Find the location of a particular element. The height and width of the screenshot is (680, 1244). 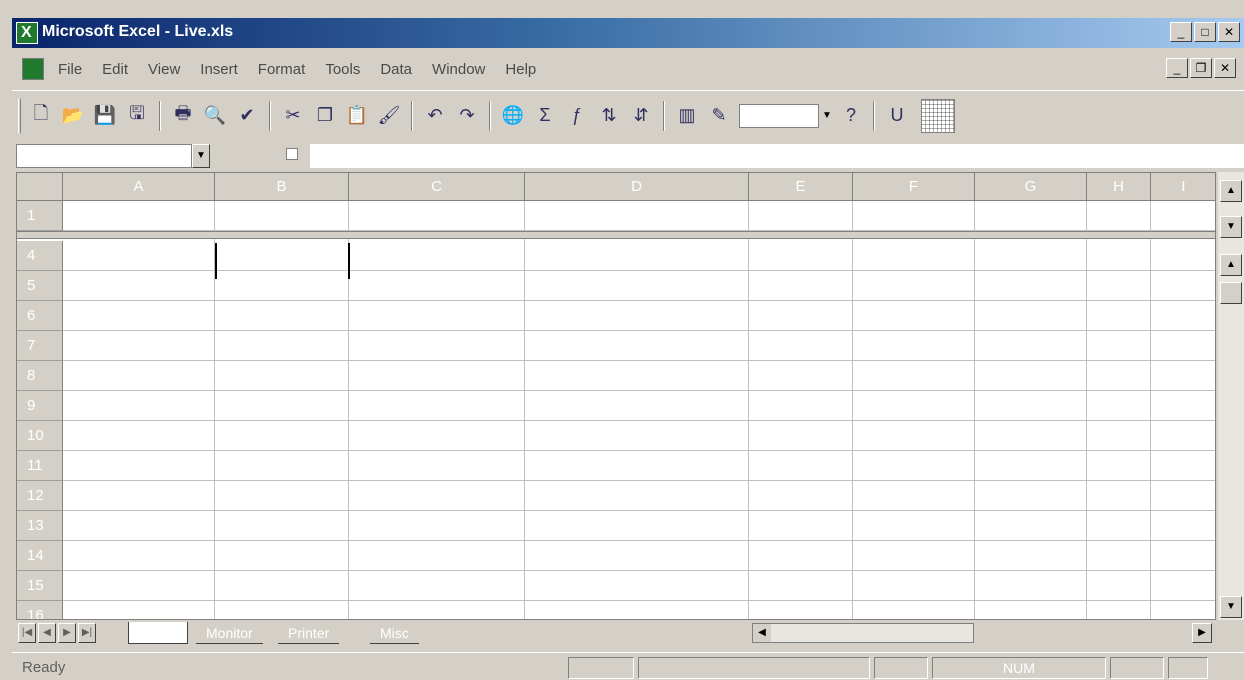

column-header-e: E is located at coordinates (801, 187).